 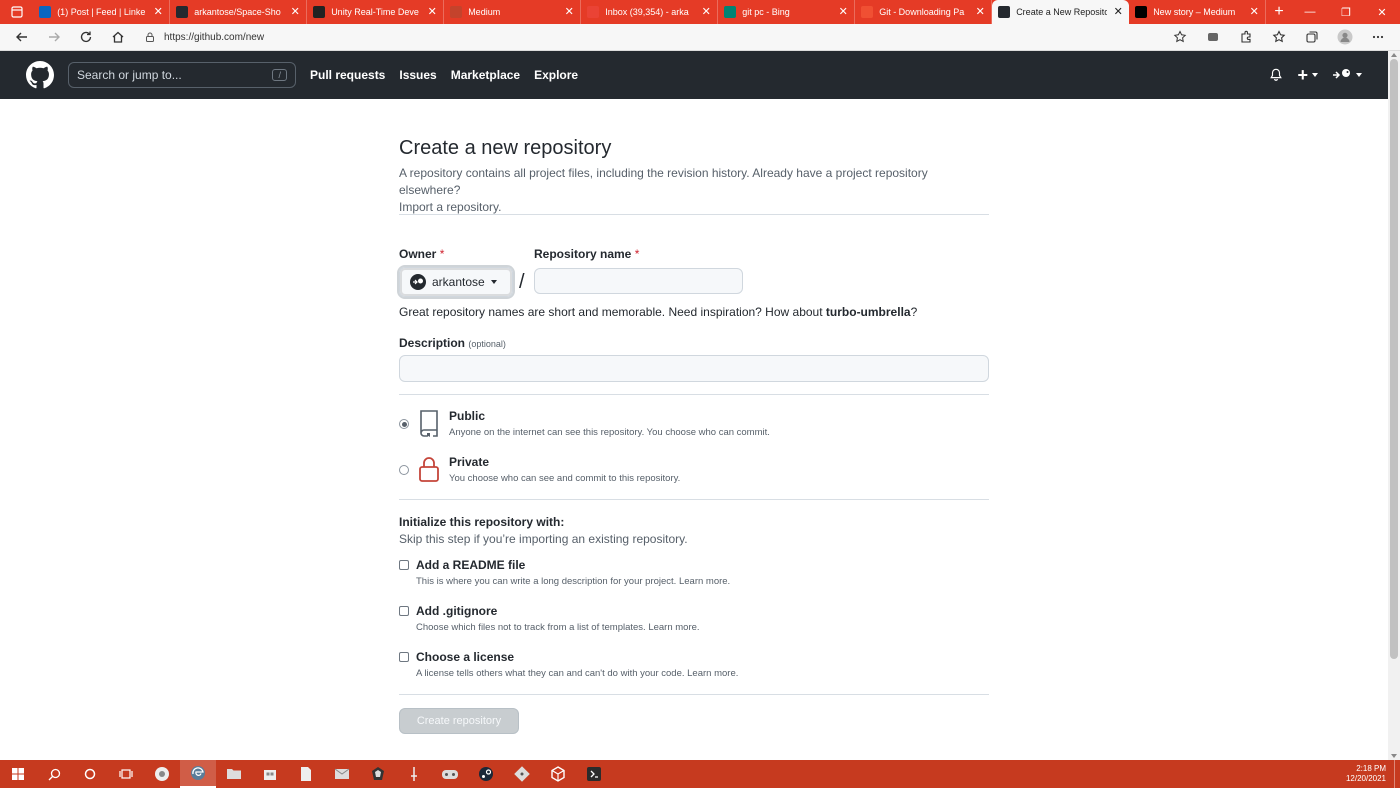 I want to click on import-repo-link: Import a repository., so click(x=450, y=207).